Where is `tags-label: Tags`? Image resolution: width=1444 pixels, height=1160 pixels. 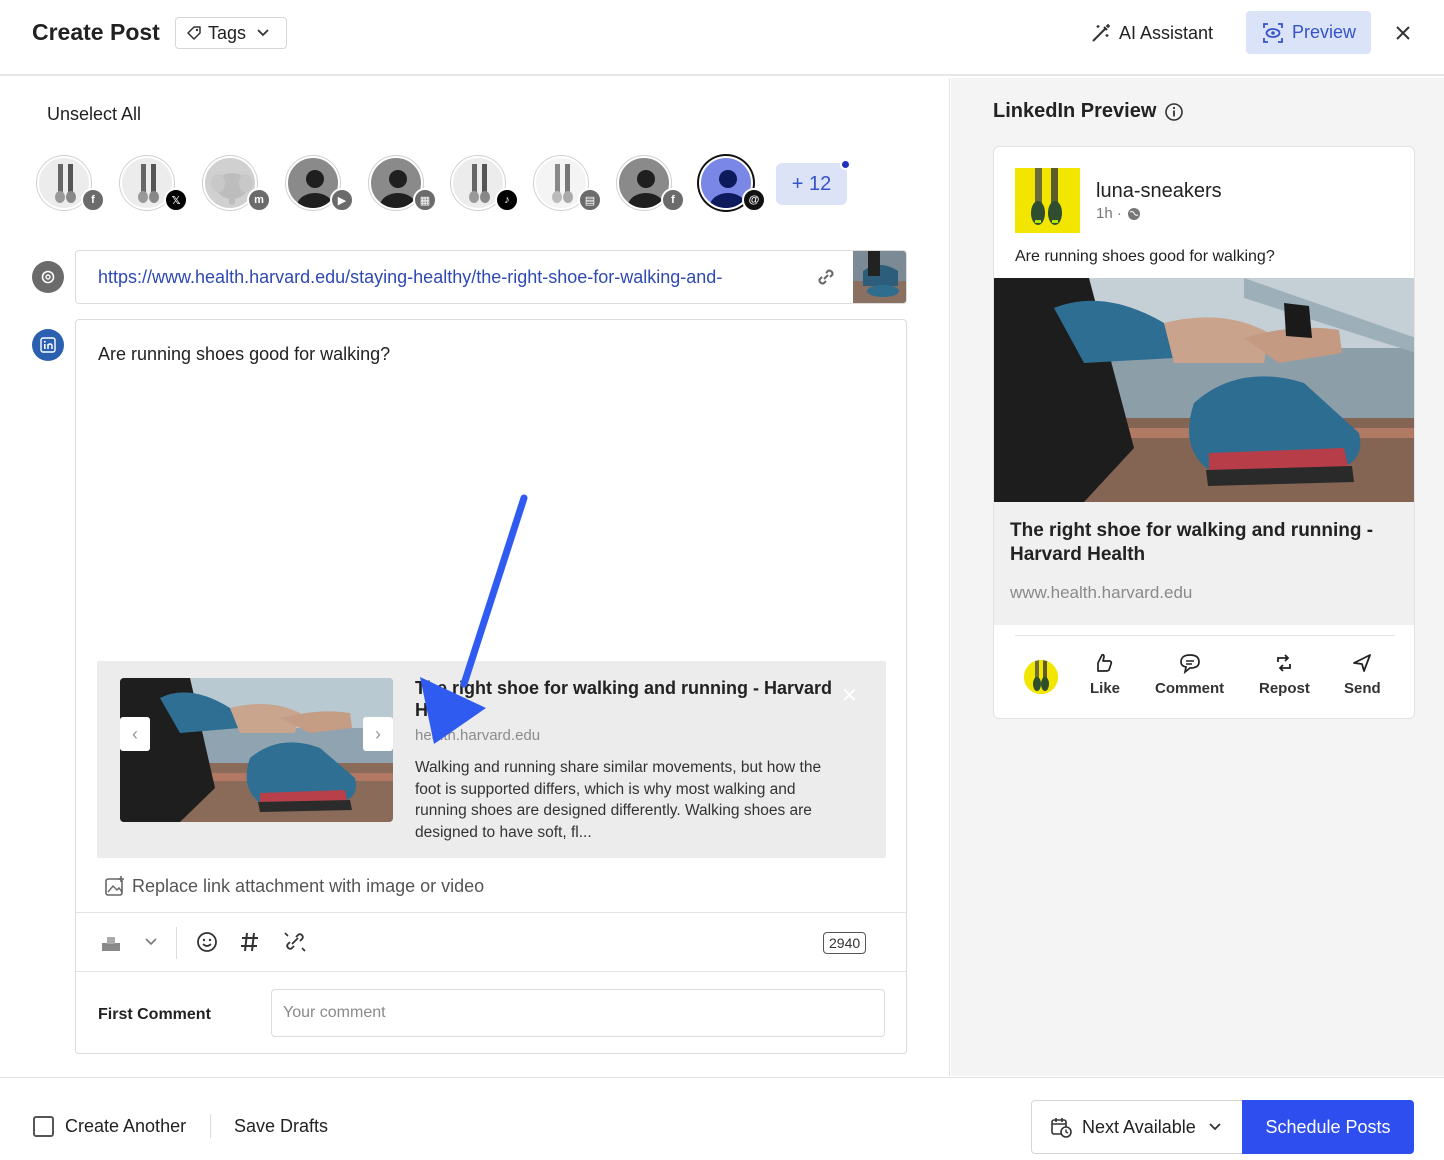
tags-label: Tags is located at coordinates (227, 32).